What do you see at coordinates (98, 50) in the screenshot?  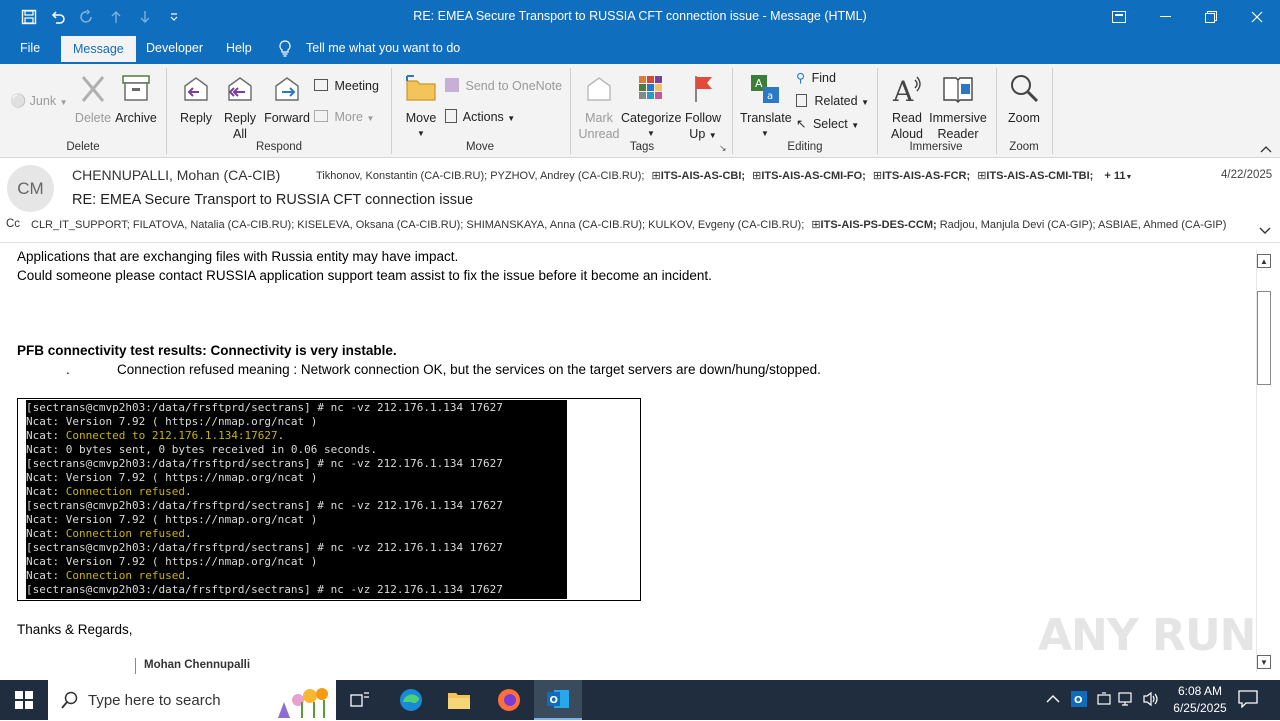 I see `menu-message: Message` at bounding box center [98, 50].